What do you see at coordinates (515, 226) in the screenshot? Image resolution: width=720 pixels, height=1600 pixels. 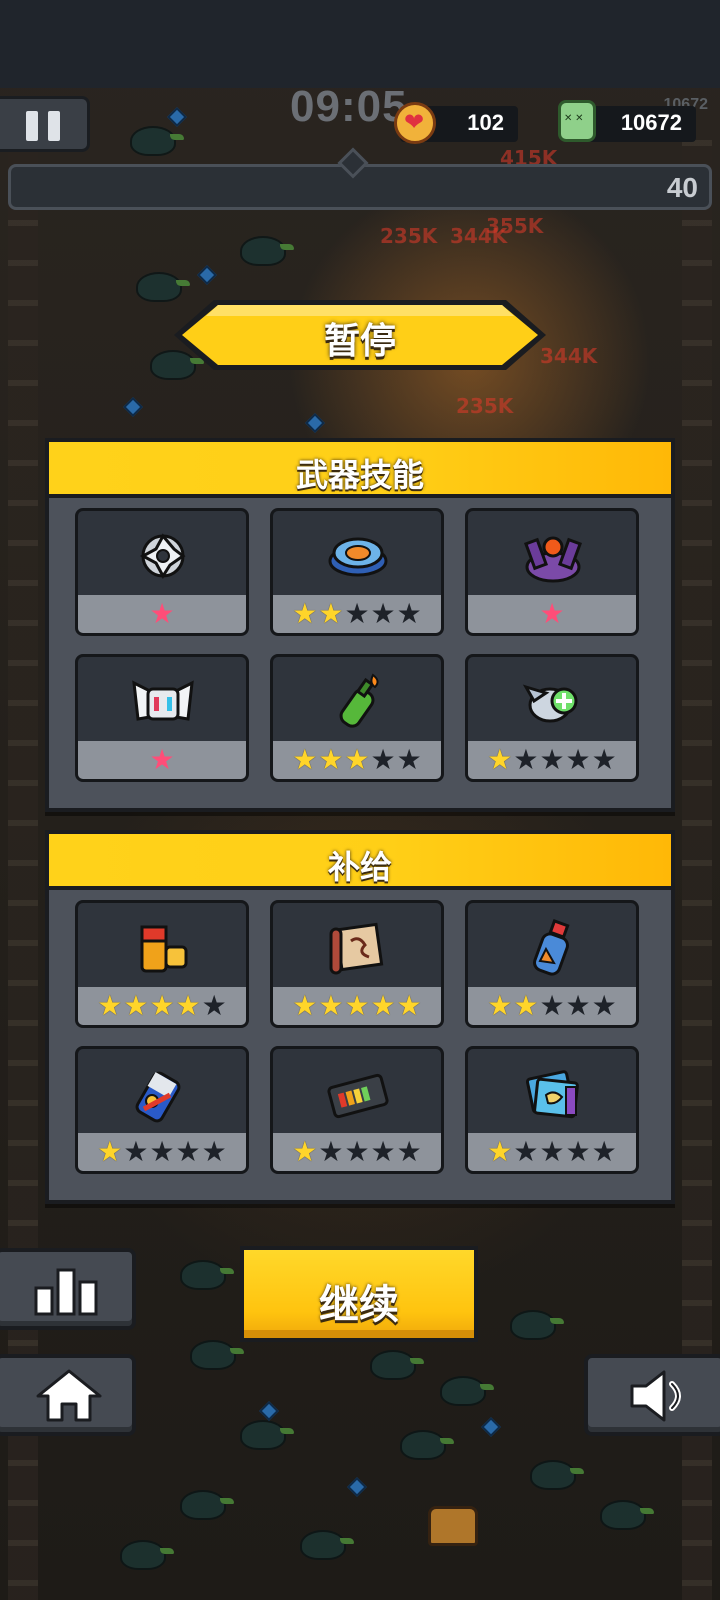 I see `damage-number: 355K` at bounding box center [515, 226].